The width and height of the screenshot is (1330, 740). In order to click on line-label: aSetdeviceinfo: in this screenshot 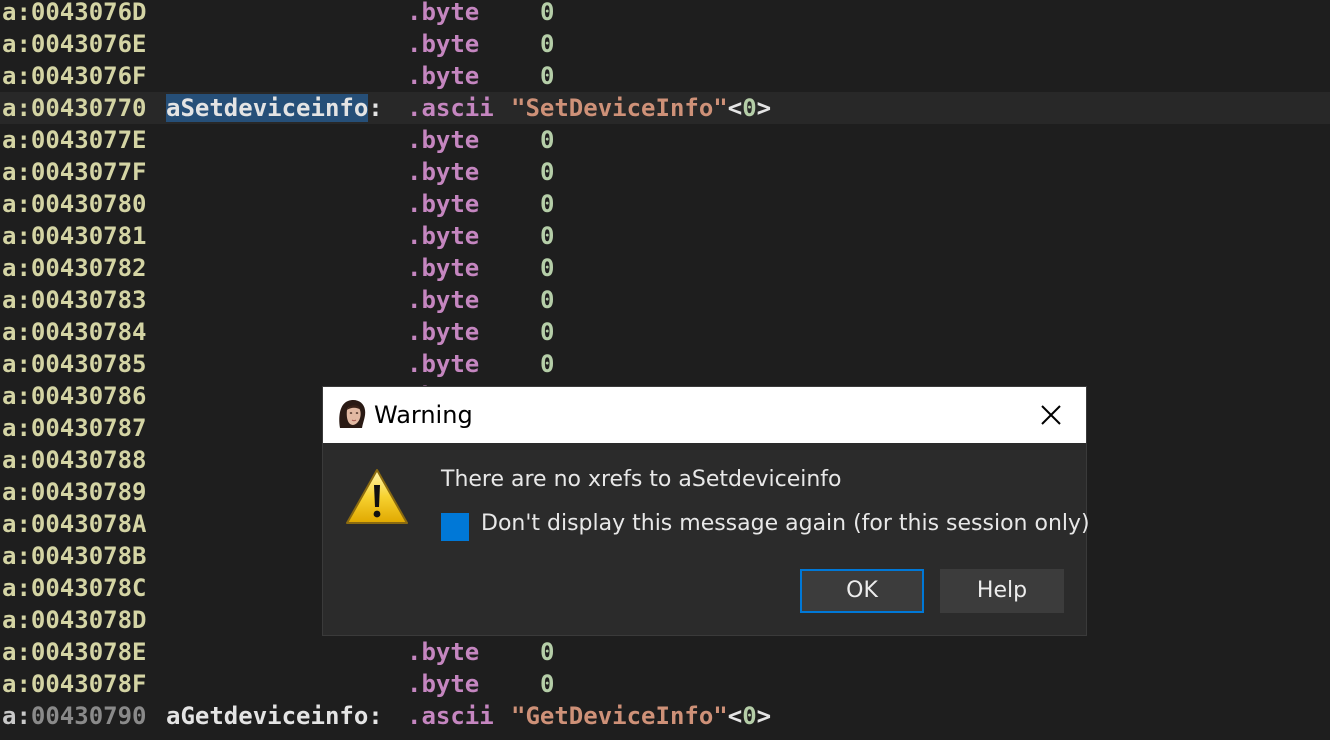, I will do `click(274, 108)`.